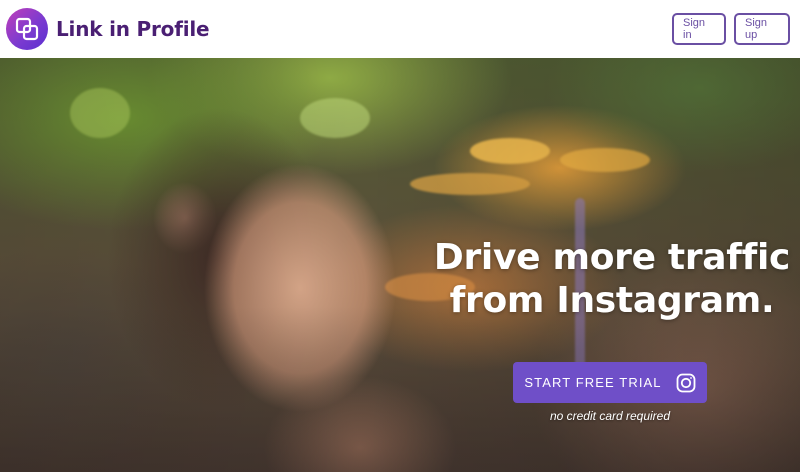 The width and height of the screenshot is (800, 472). Describe the element at coordinates (133, 29) in the screenshot. I see `brand-name: Link in Profile` at that location.